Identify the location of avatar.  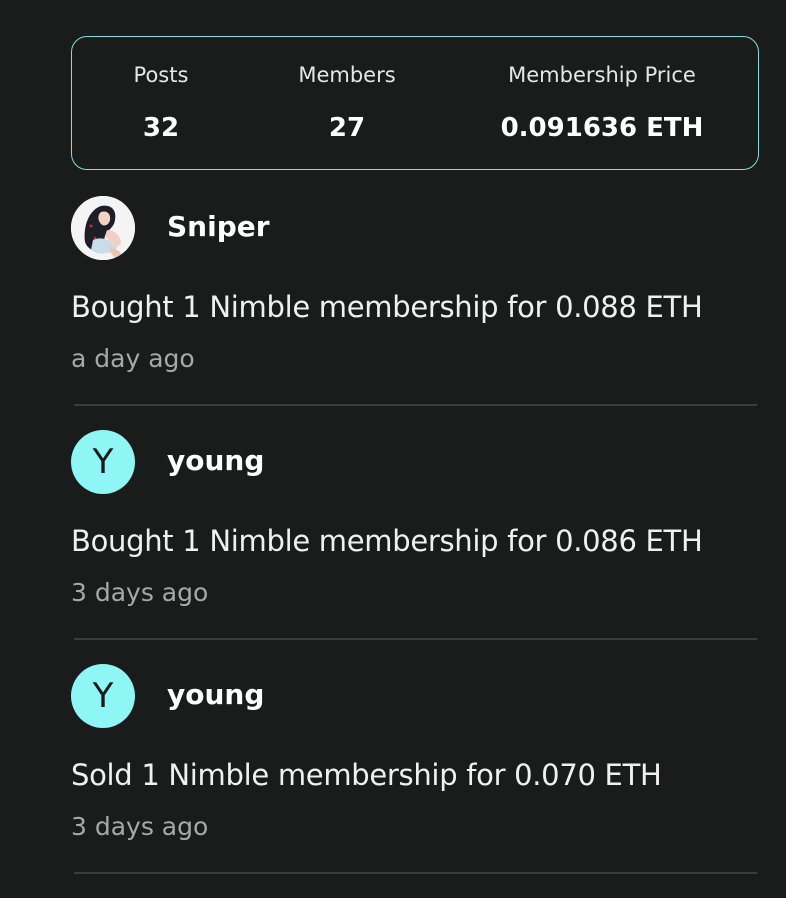
(103, 228).